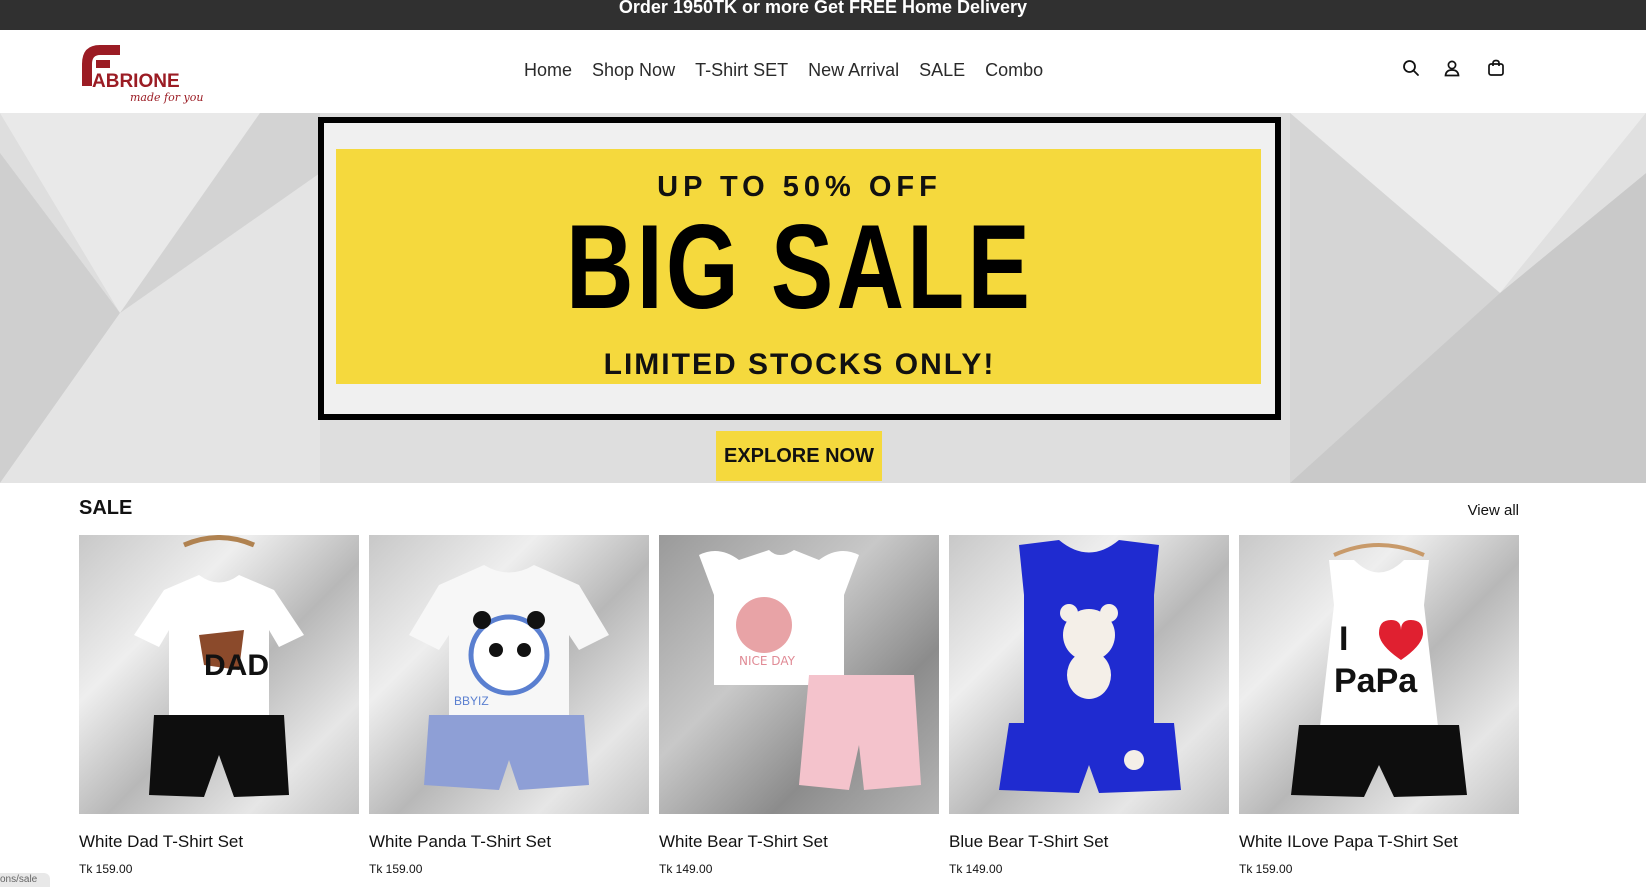 The width and height of the screenshot is (1646, 887). What do you see at coordinates (25, 880) in the screenshot?
I see `status-bar-url: ons/sale` at bounding box center [25, 880].